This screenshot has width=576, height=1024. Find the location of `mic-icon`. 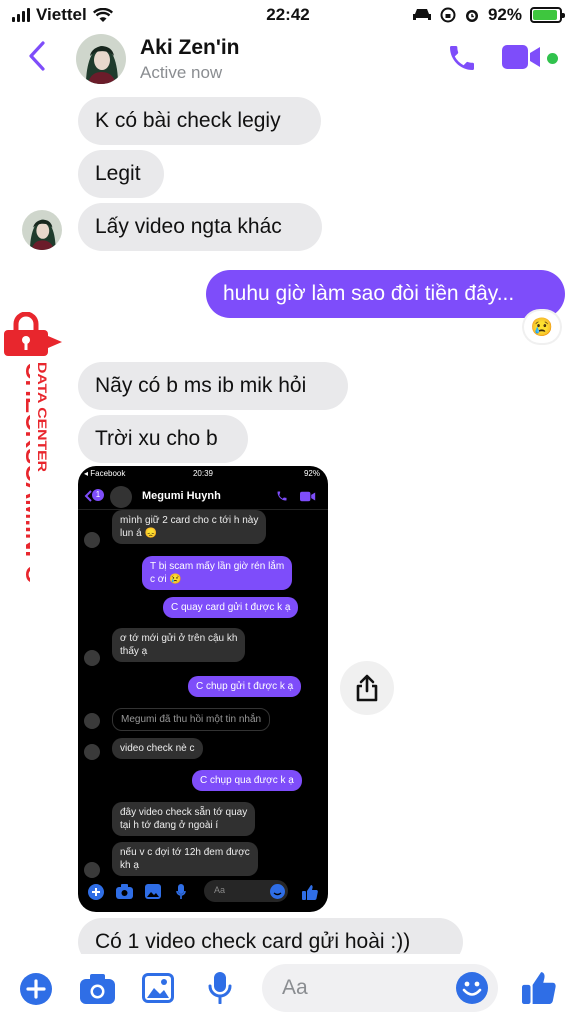

mic-icon is located at coordinates (220, 988).